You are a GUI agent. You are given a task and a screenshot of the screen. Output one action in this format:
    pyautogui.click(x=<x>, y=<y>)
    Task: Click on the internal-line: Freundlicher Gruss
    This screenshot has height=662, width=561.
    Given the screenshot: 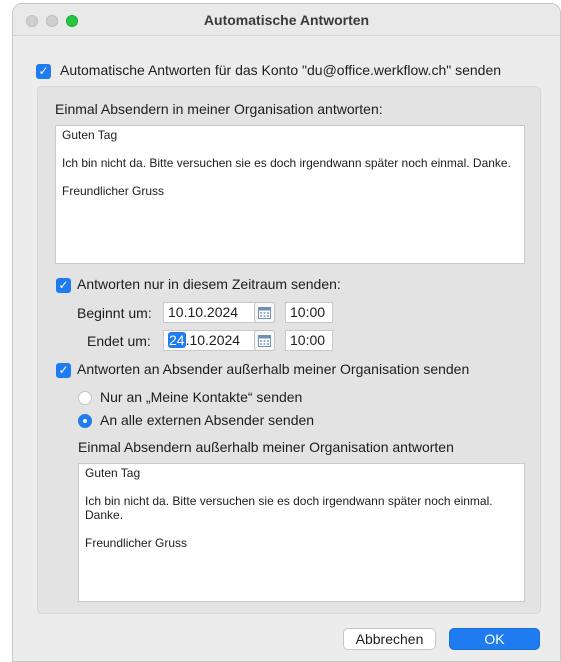 What is the action you would take?
    pyautogui.click(x=113, y=191)
    